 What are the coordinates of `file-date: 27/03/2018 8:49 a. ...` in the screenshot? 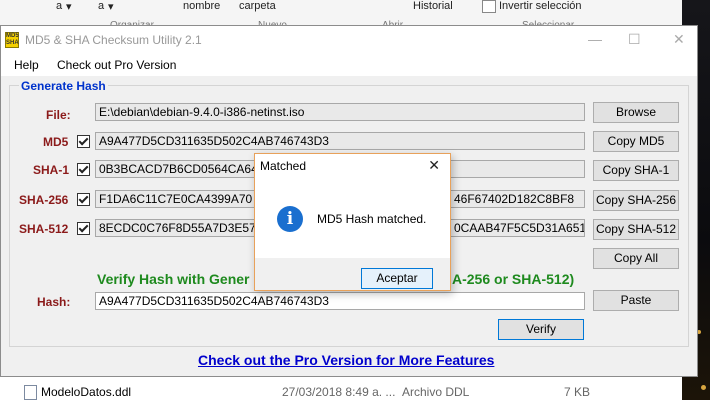 It's located at (339, 392).